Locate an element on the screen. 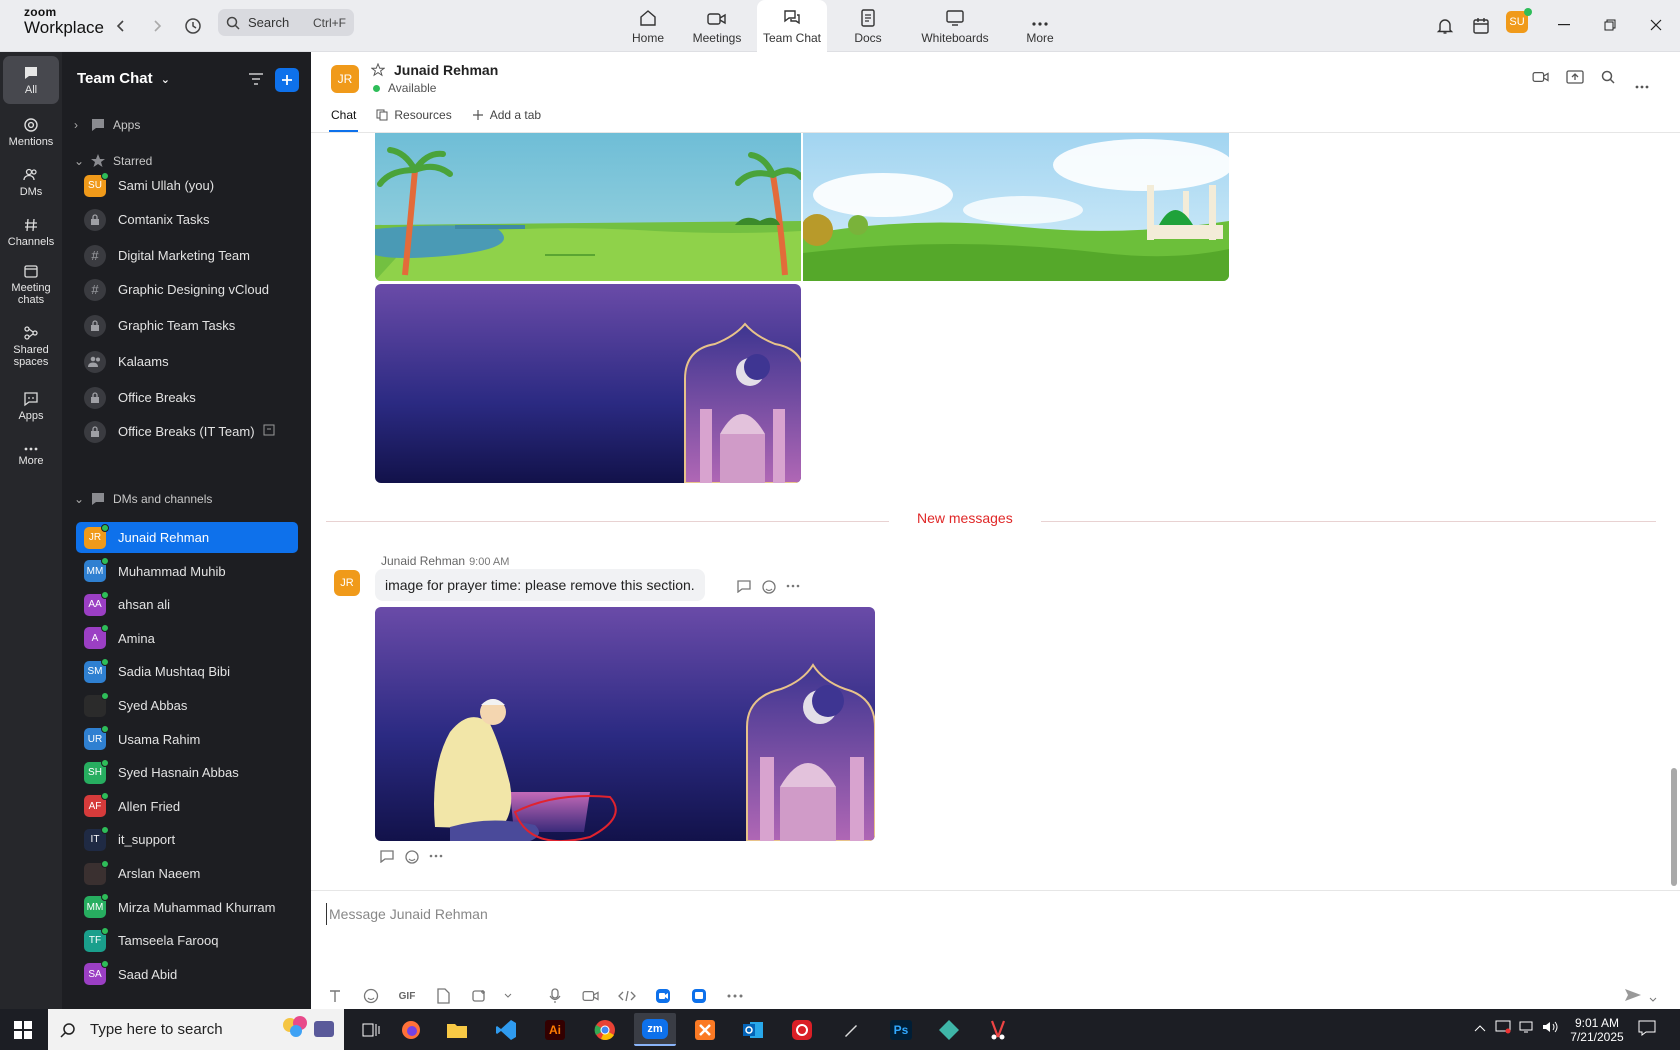  section-apps: › Apps is located at coordinates (107, 125).